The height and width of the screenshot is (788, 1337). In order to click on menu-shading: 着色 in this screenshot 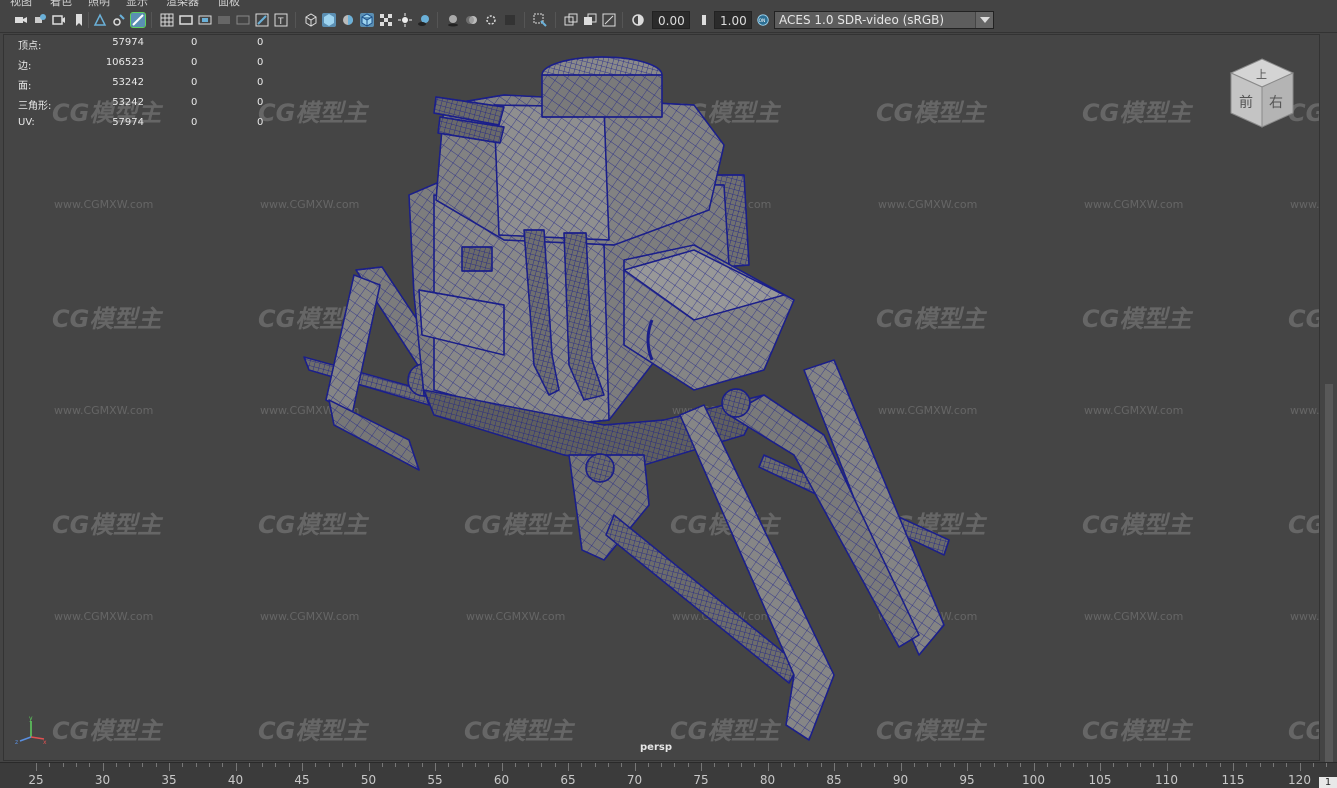, I will do `click(61, 4)`.